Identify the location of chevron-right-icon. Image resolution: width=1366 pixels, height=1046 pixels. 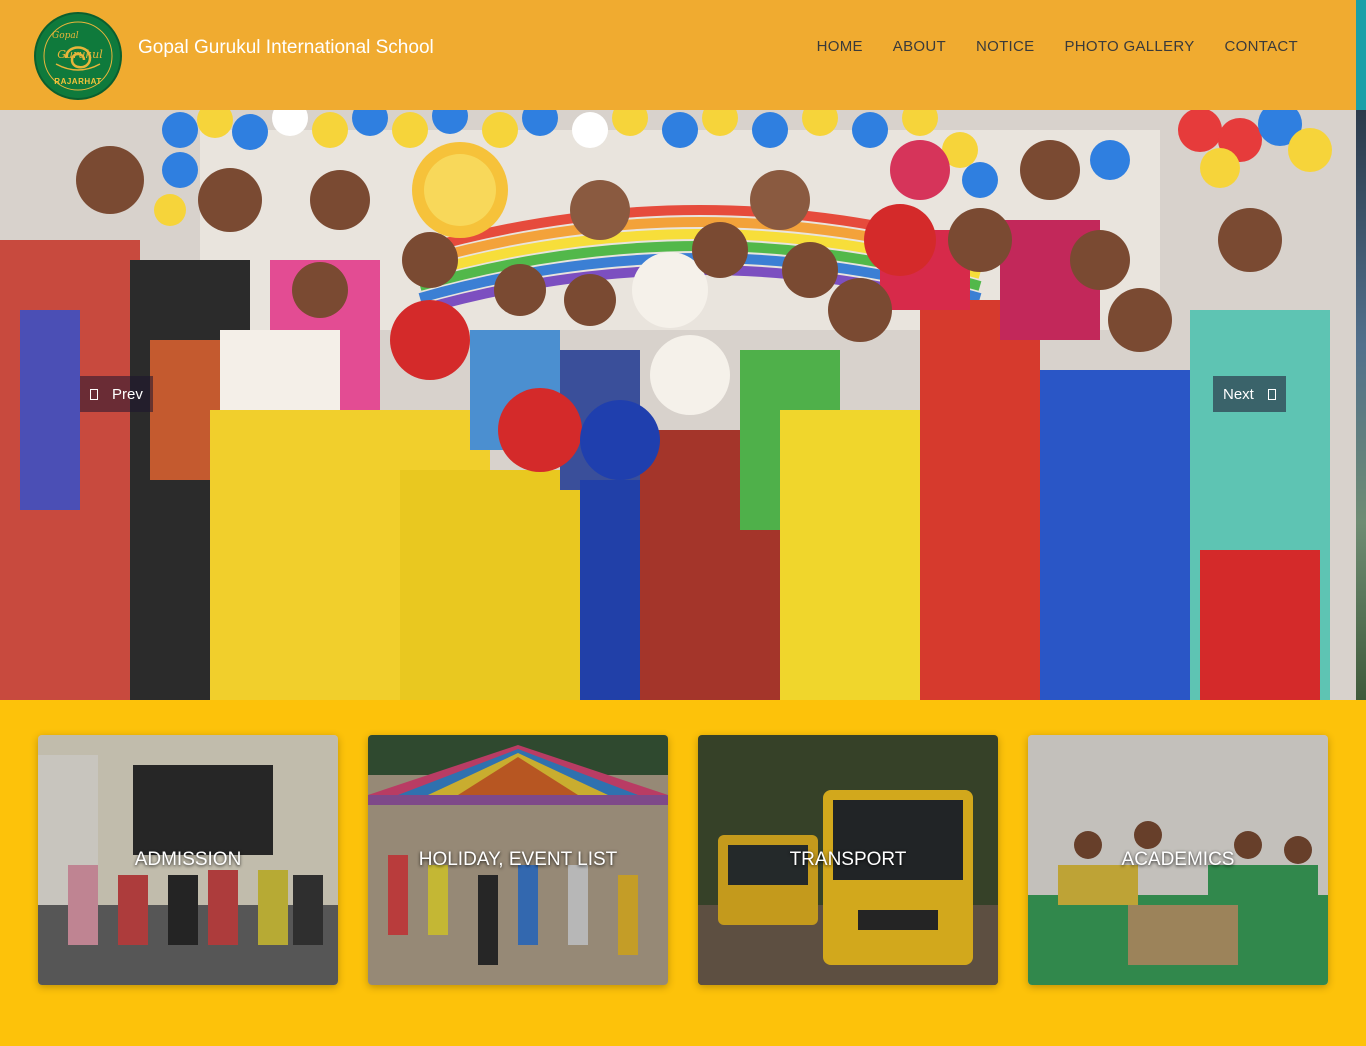
(1271, 394).